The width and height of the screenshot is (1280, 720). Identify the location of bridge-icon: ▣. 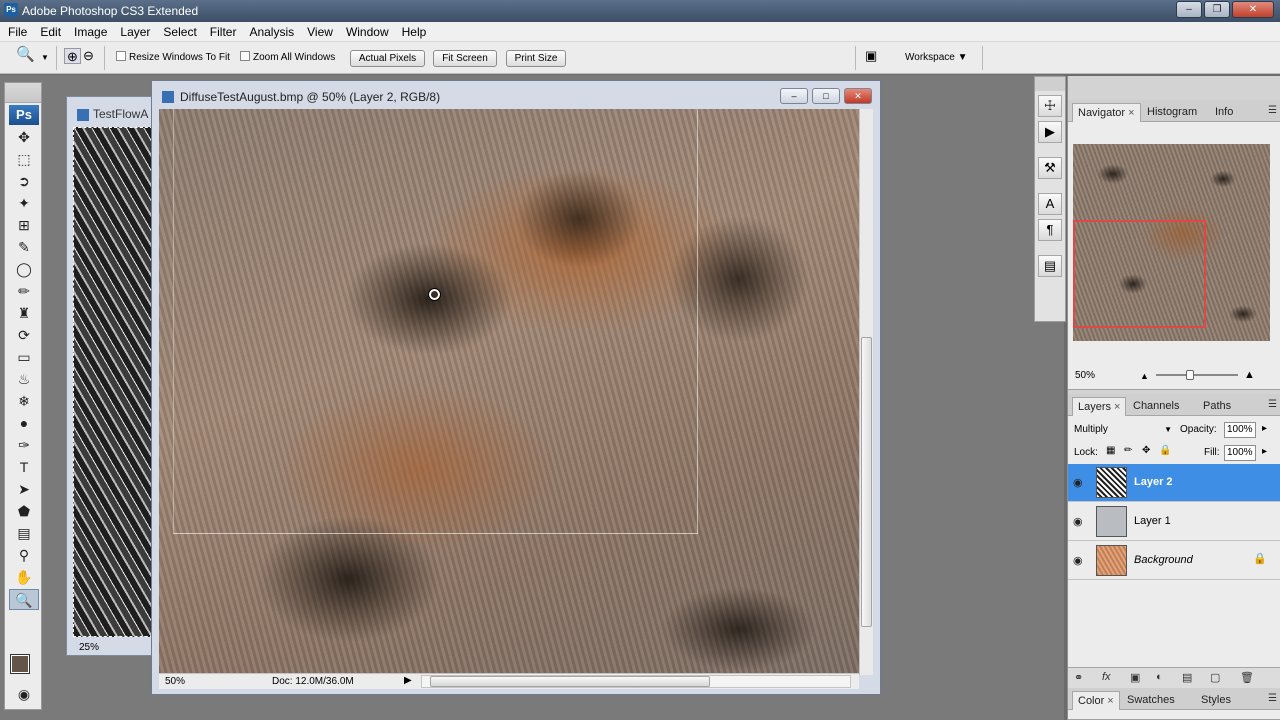
(871, 56).